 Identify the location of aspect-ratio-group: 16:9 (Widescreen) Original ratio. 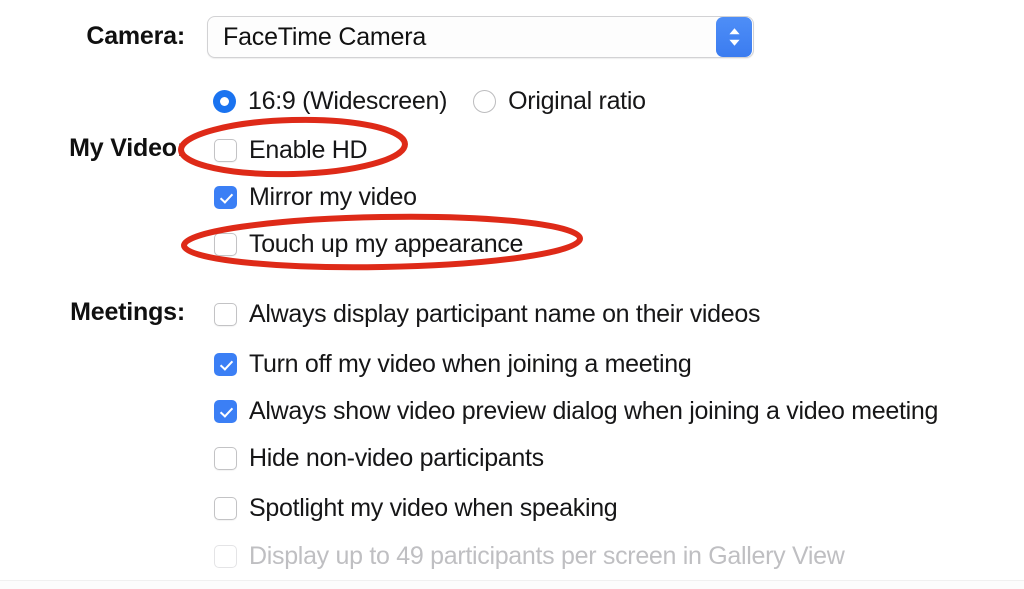
(429, 101).